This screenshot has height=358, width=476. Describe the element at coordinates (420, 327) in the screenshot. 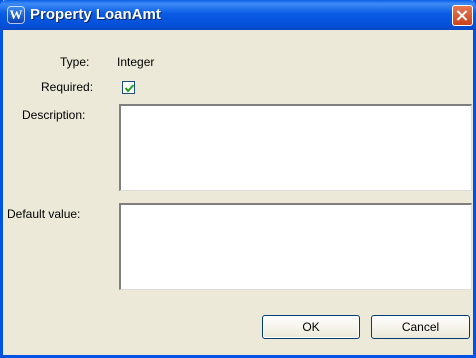

I see `cancel-button: Cancel` at that location.